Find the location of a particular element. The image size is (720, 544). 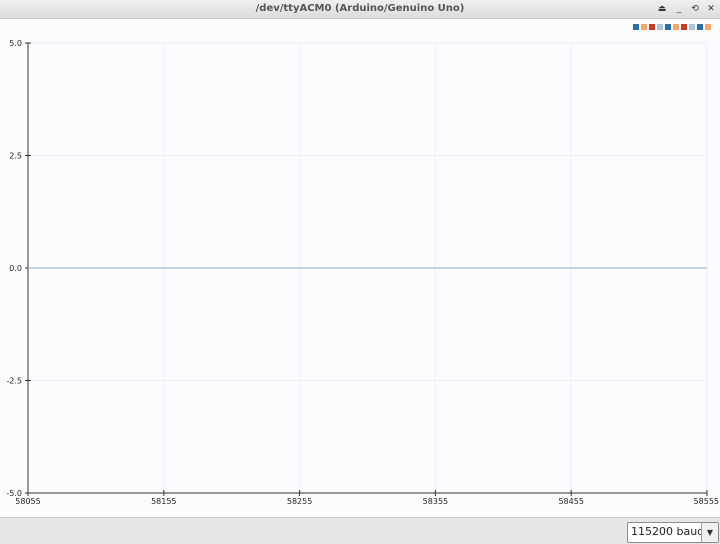

baud-rate-select: 115200 baud ▼ is located at coordinates (673, 532).